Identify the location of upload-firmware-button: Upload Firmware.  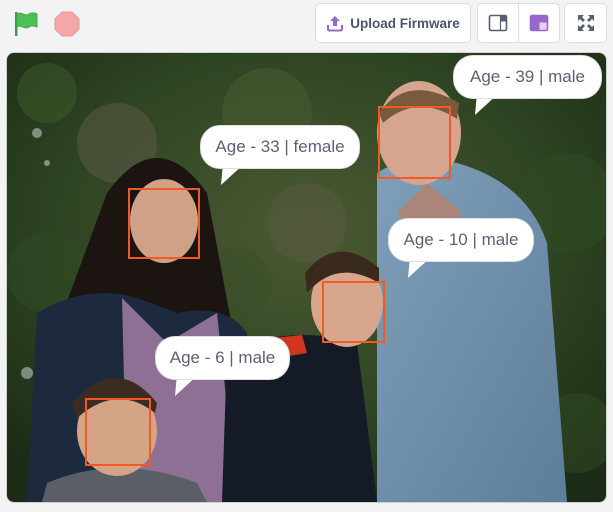
(393, 23).